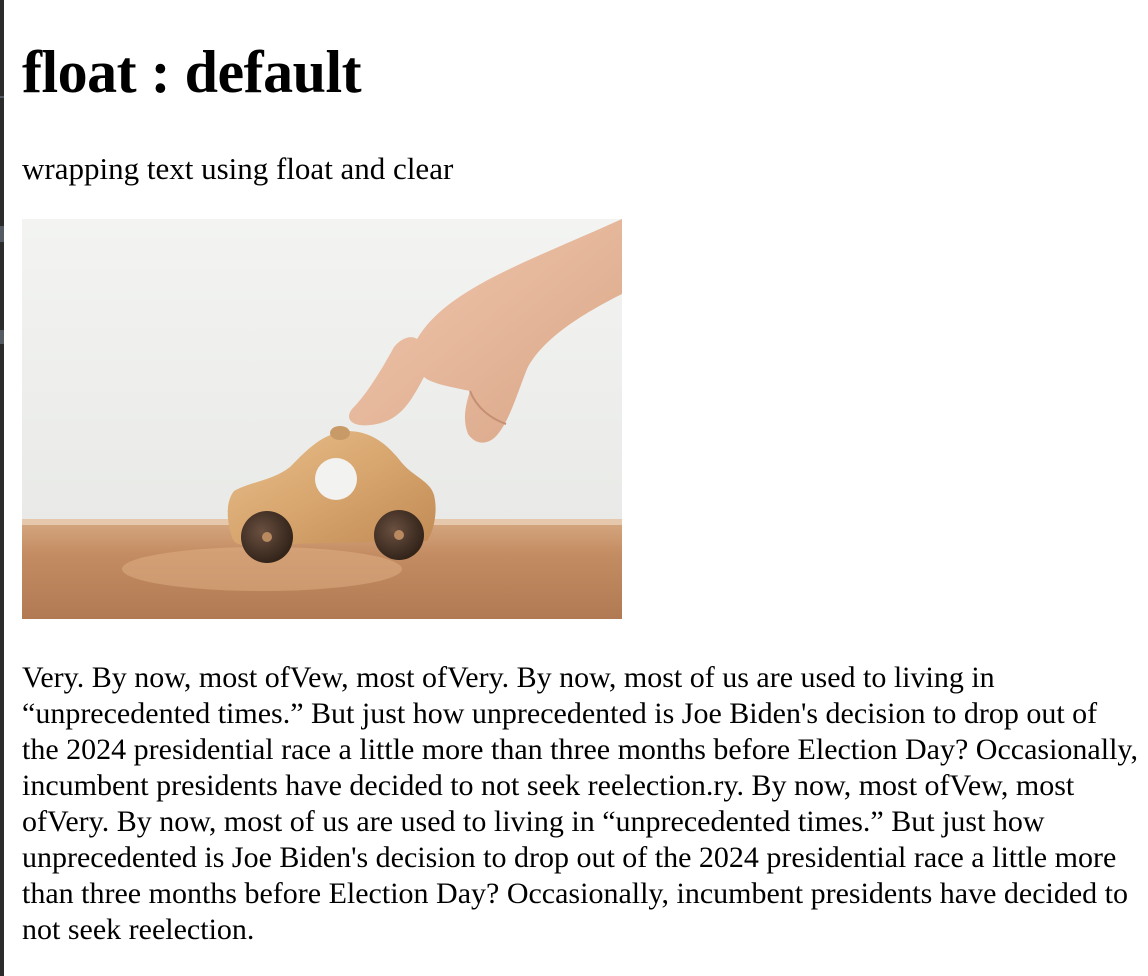 This screenshot has height=976, width=1148. I want to click on editor-window-edge, so click(2, 488).